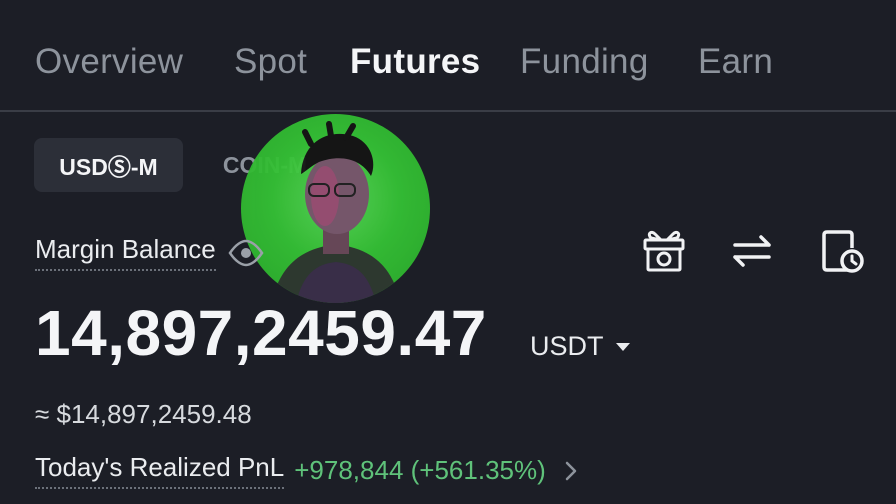 The height and width of the screenshot is (504, 896). I want to click on realized-pnl-value: +978,844 (+561.35%), so click(420, 470).